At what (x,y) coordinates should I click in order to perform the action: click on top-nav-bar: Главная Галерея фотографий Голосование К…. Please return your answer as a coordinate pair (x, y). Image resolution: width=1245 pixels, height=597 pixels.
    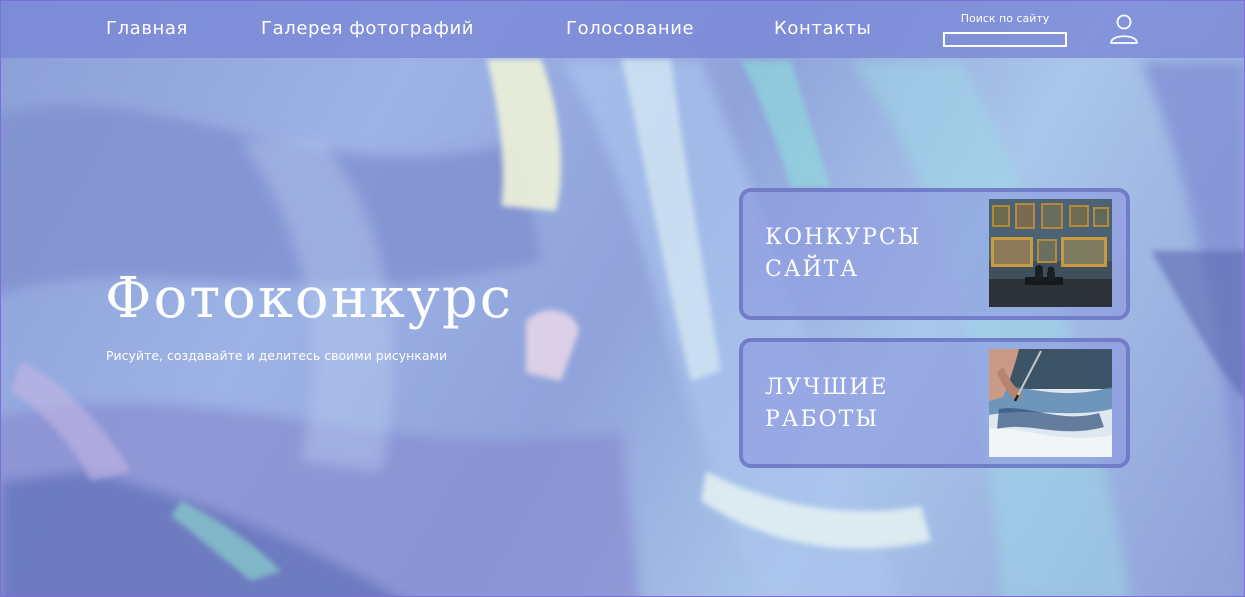
    Looking at the image, I should click on (622, 29).